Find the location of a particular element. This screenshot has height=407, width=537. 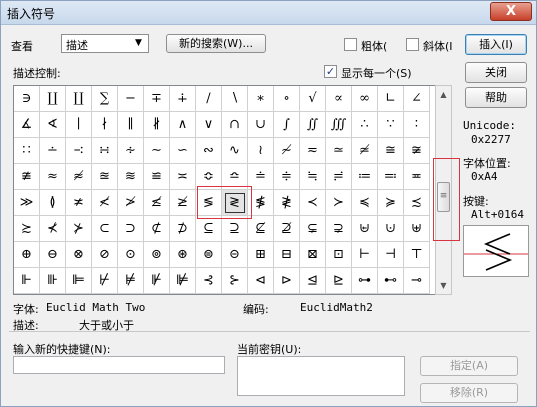

symbol-cell: ≕ is located at coordinates (391, 177).